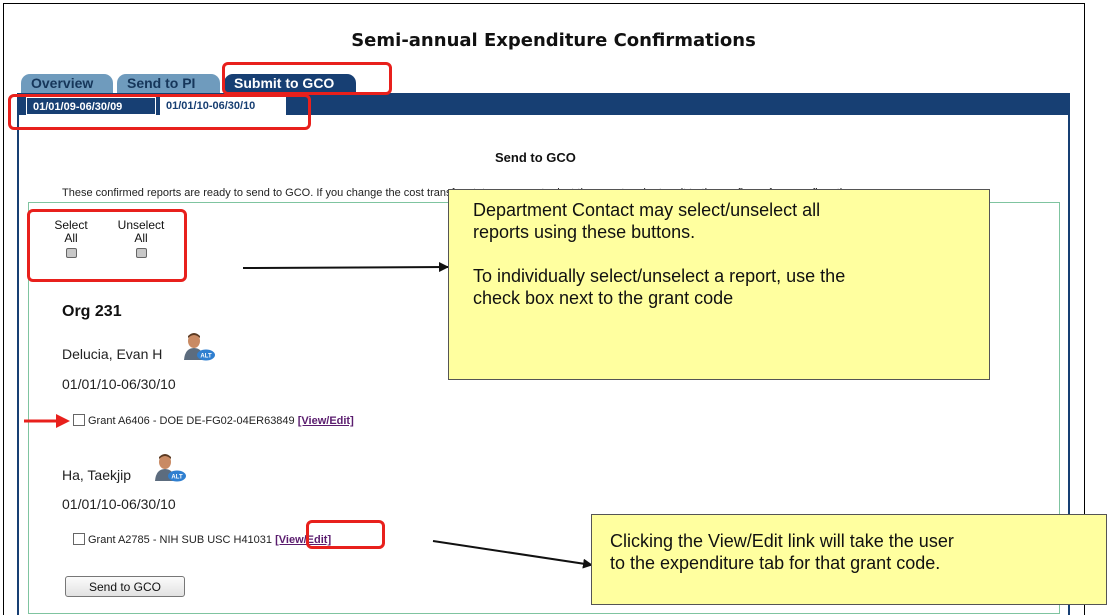  I want to click on arrow-to-select-buttons, so click(345, 267).